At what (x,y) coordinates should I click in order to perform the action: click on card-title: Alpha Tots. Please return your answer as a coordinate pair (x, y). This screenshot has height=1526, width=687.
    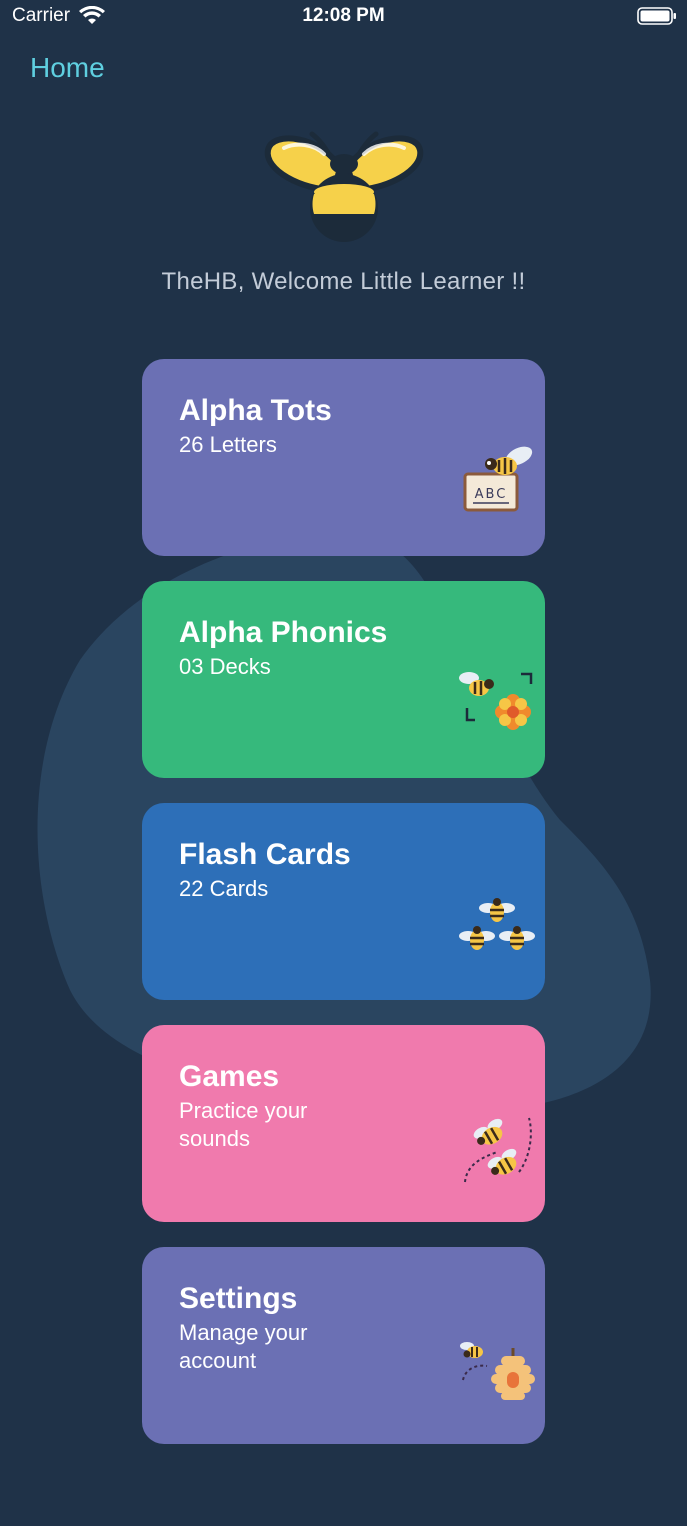
    Looking at the image, I should click on (255, 410).